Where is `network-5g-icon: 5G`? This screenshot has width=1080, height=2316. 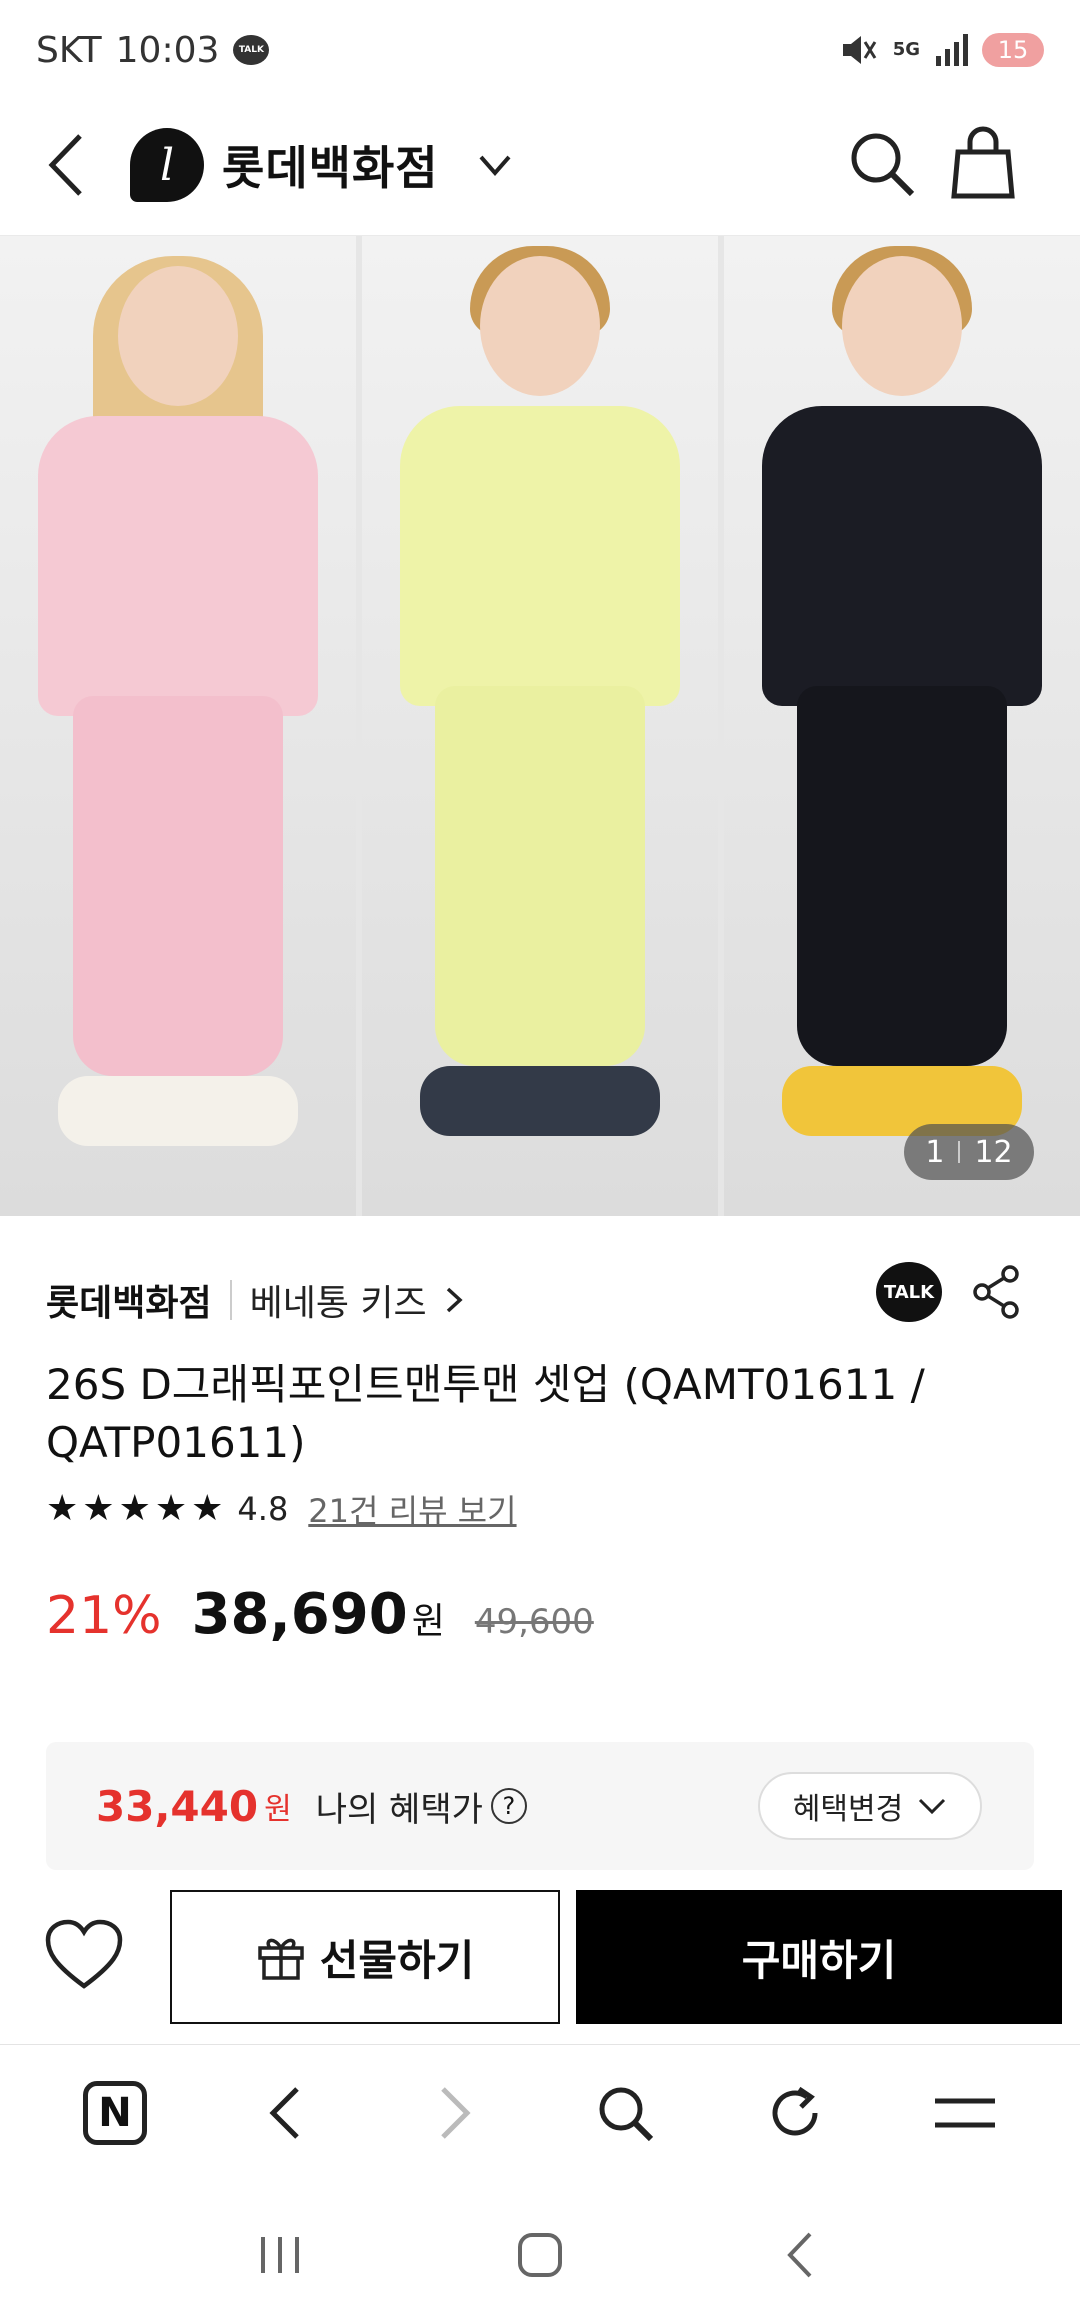 network-5g-icon: 5G is located at coordinates (906, 49).